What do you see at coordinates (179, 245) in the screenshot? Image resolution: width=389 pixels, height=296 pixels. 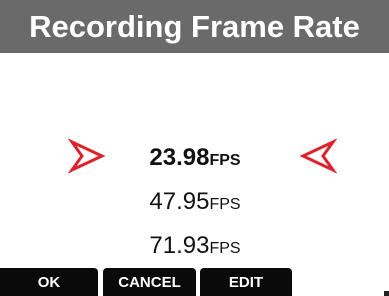 I see `frame-rate-value: 71.93` at bounding box center [179, 245].